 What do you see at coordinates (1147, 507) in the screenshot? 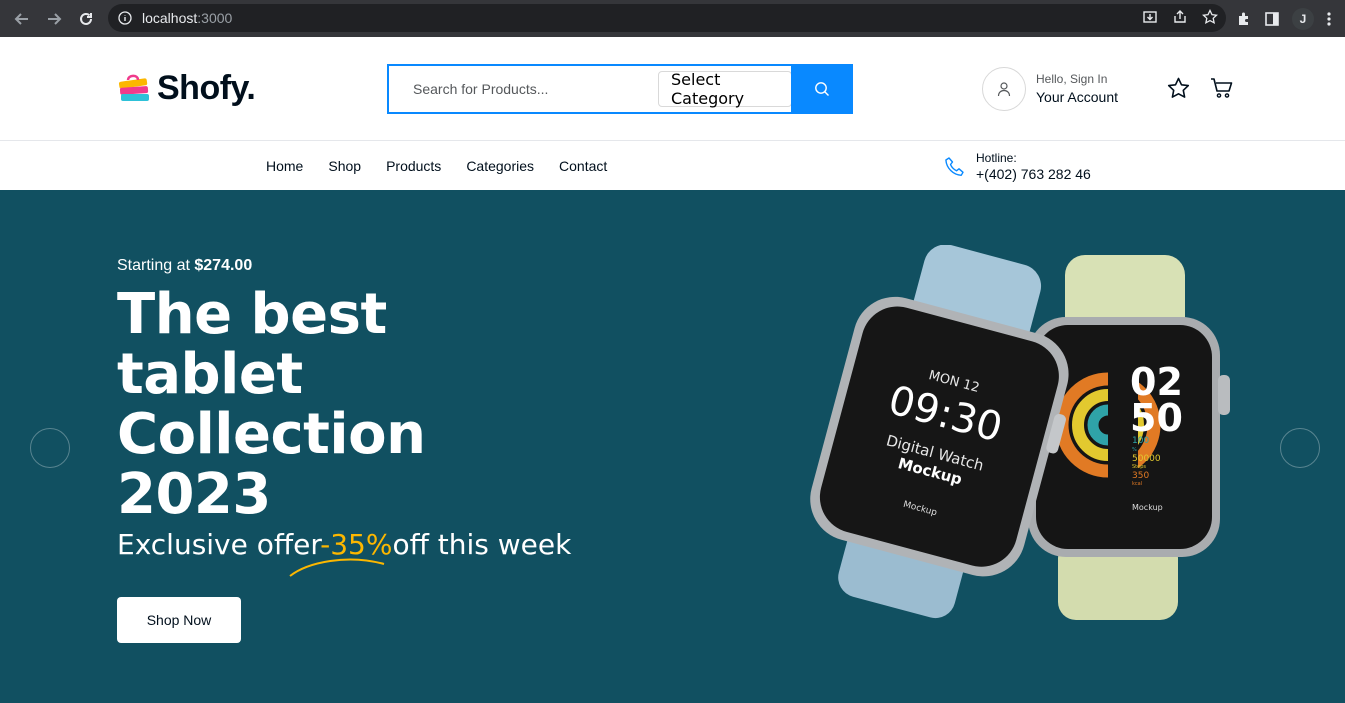
I see `svg-text: Mockup` at bounding box center [1147, 507].